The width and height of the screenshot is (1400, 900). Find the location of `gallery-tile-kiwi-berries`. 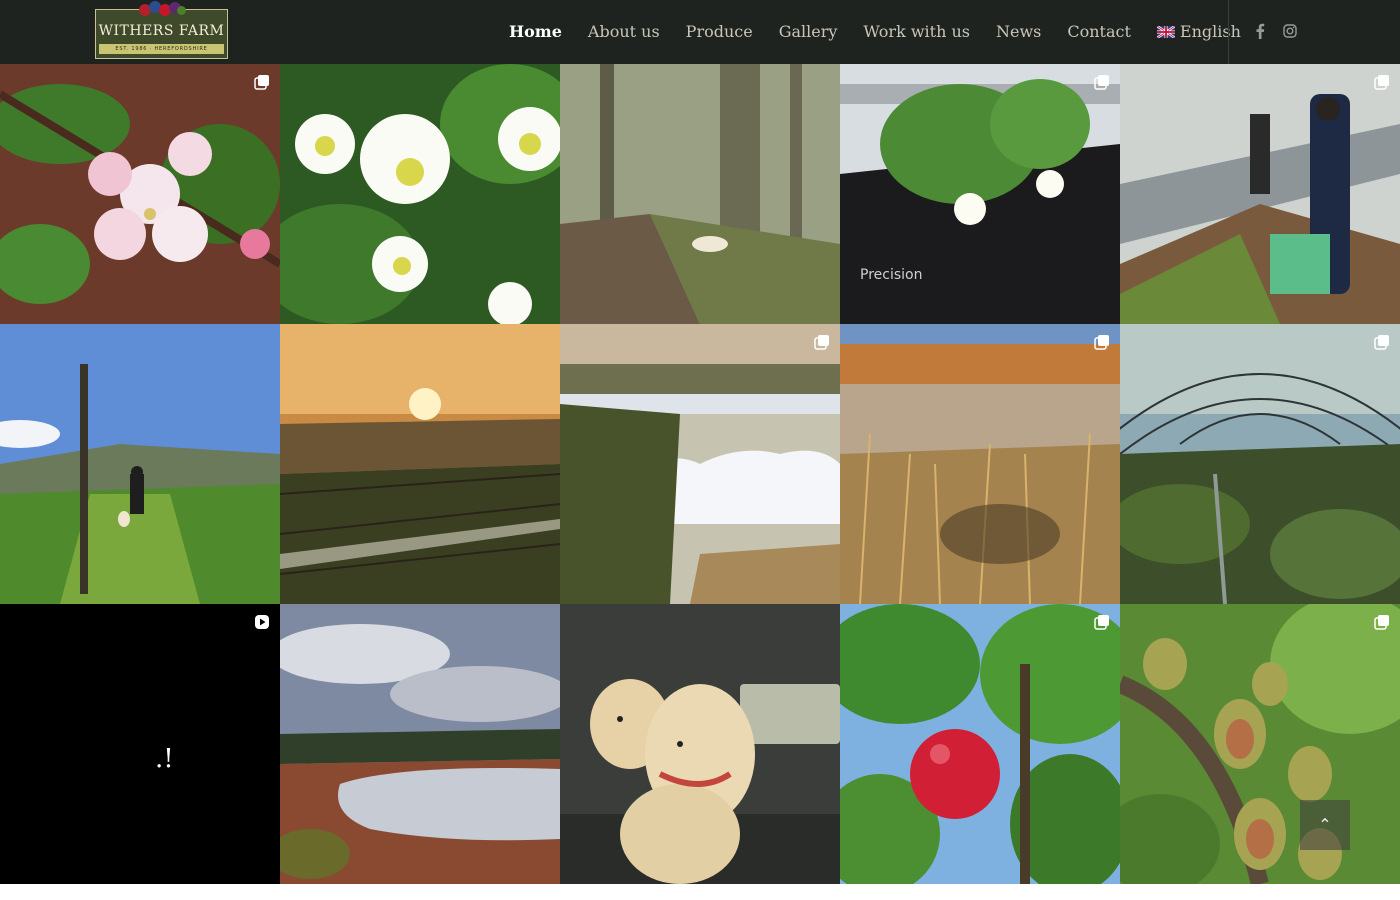

gallery-tile-kiwi-berries is located at coordinates (1260, 744).